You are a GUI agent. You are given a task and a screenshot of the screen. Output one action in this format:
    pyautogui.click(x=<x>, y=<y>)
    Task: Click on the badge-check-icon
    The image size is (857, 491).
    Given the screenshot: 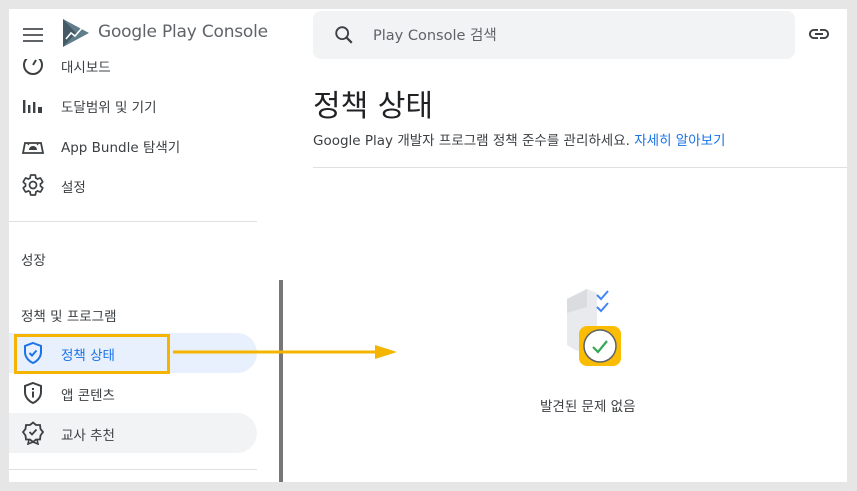 What is the action you would take?
    pyautogui.click(x=33, y=433)
    